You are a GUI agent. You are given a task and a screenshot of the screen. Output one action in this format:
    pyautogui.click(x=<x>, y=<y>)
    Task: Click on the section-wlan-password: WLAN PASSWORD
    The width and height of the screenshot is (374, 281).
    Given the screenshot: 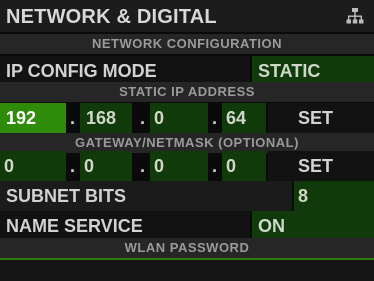 What is the action you would take?
    pyautogui.click(x=187, y=248)
    